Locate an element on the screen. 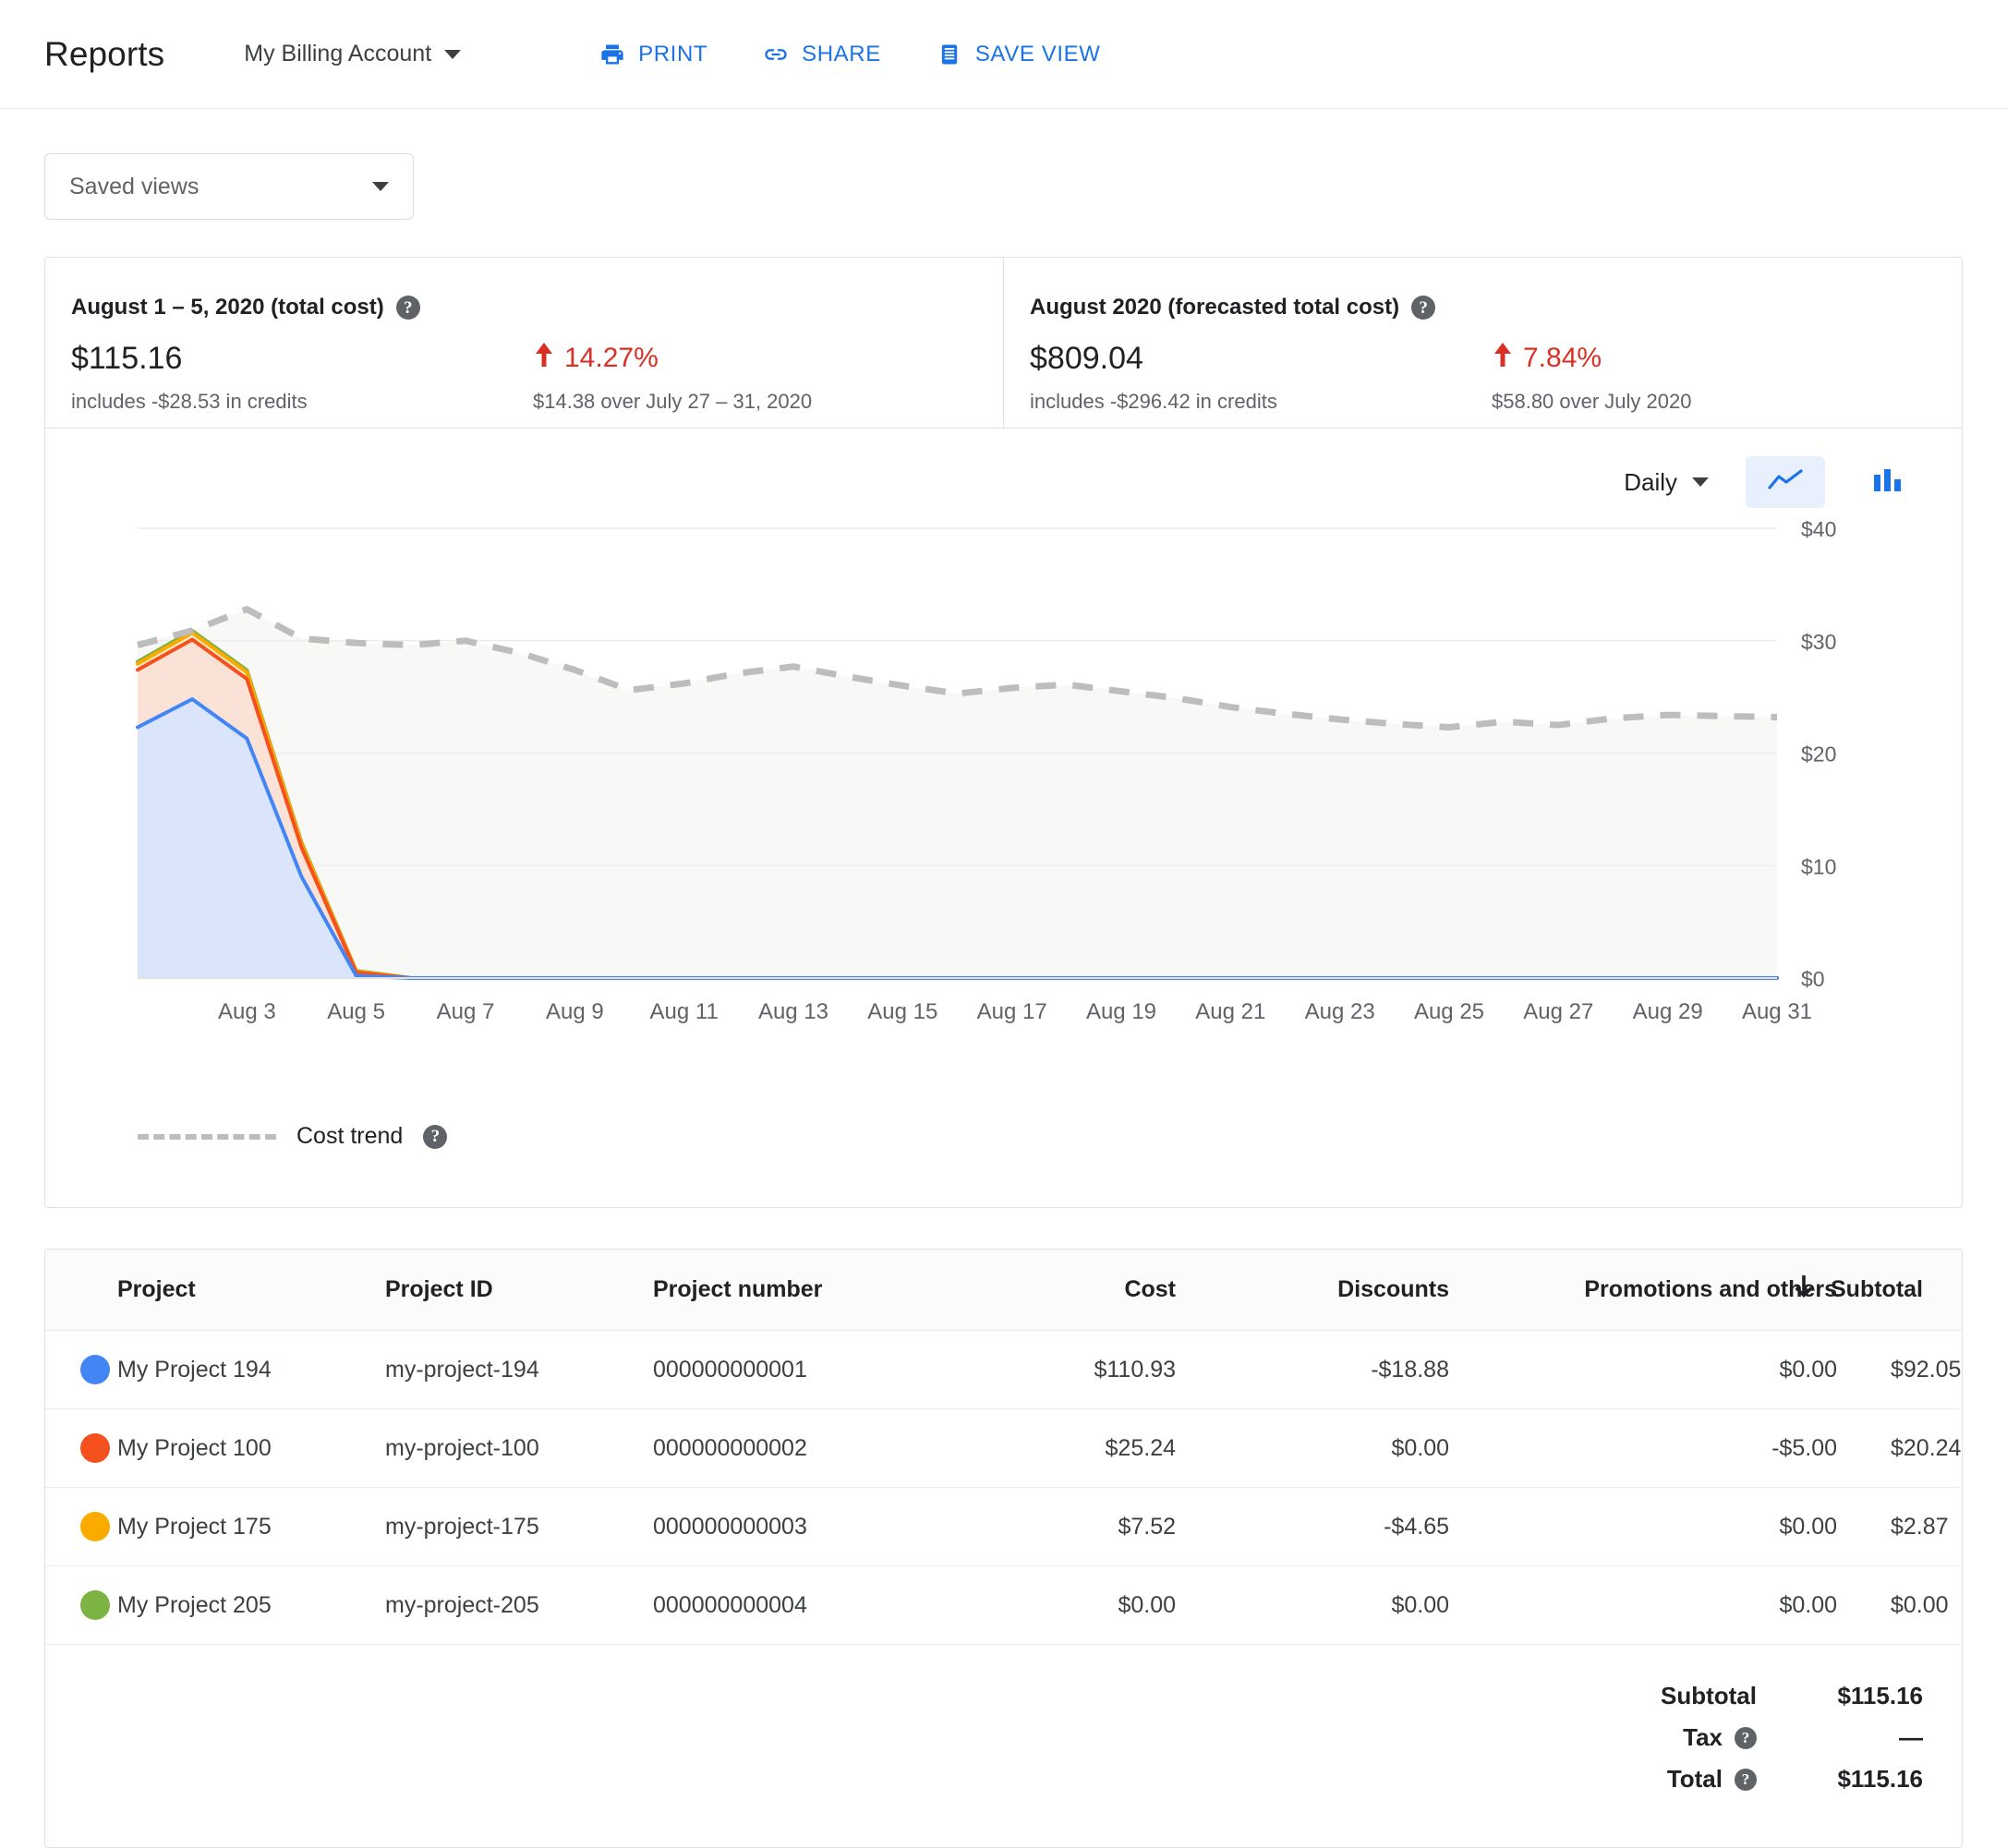  column-header-discounts: Discounts is located at coordinates (1369, 1291).